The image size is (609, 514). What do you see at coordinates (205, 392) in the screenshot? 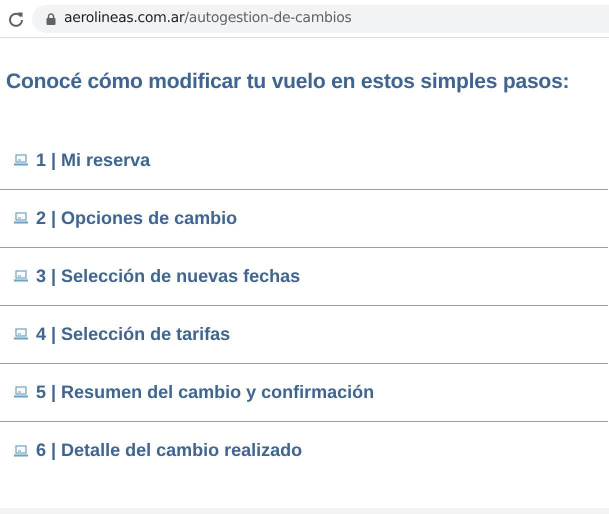
I see `step-link: 5 | Resumen del cambio y confirmación` at bounding box center [205, 392].